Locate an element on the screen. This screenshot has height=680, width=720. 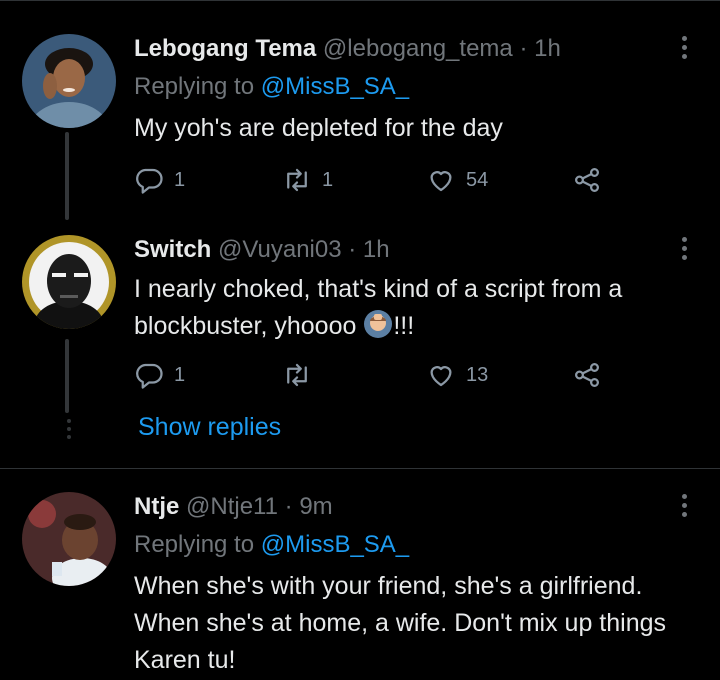
timestamp: 9m is located at coordinates (315, 506).